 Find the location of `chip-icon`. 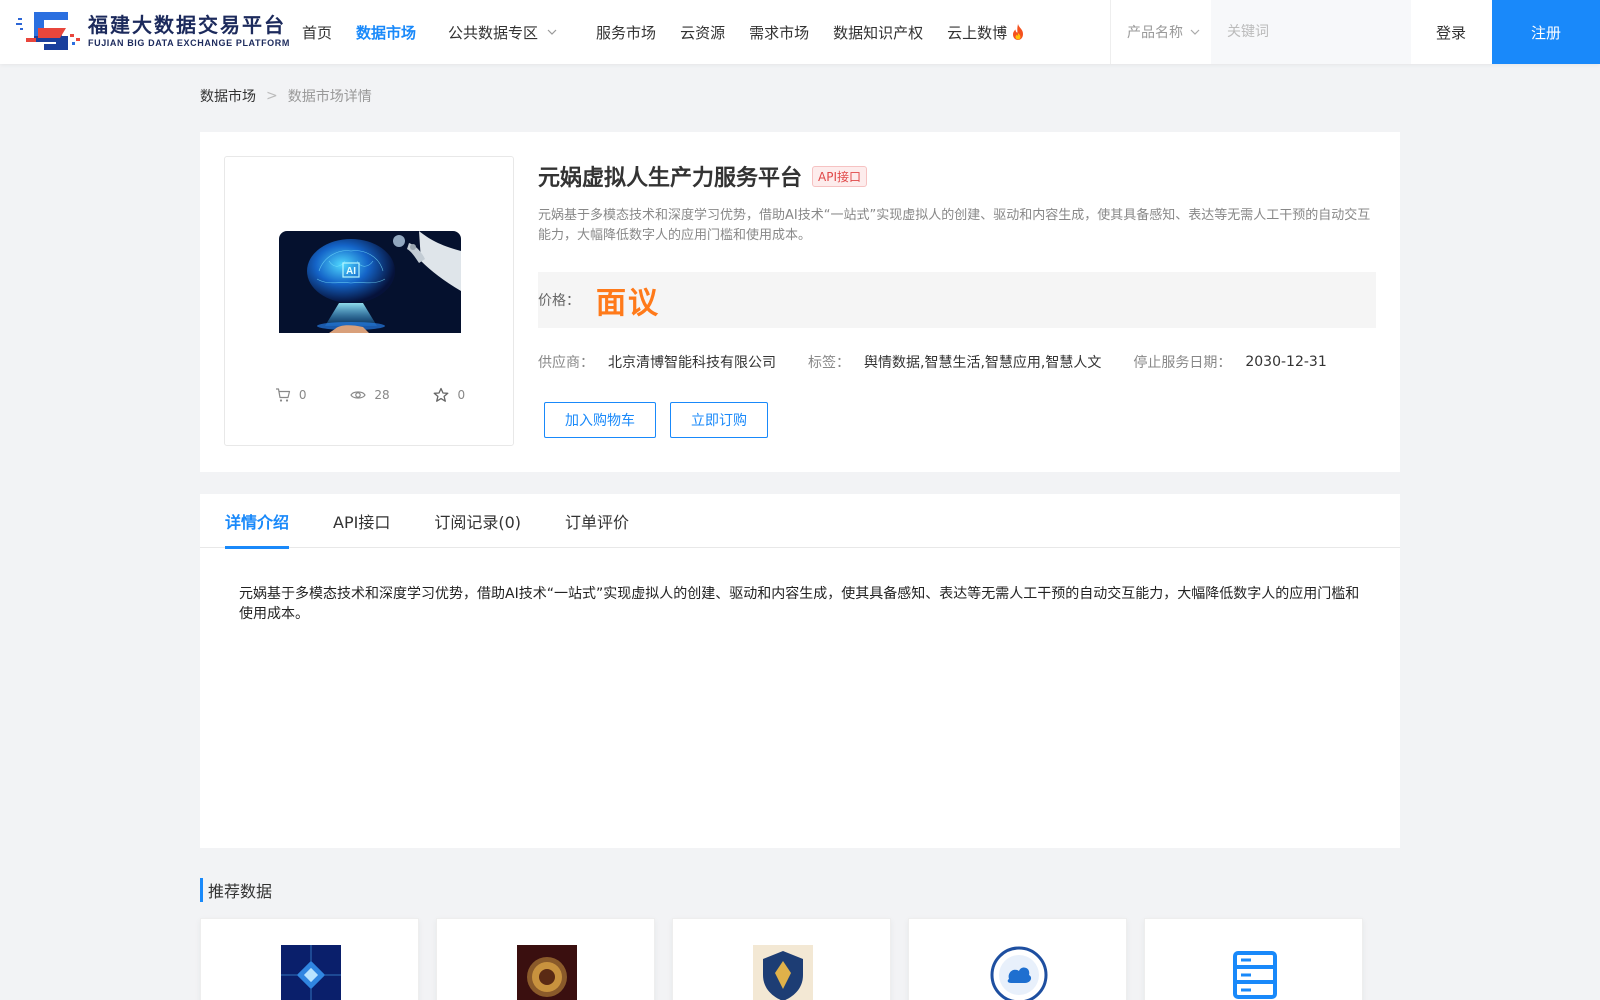

chip-icon is located at coordinates (311, 972).